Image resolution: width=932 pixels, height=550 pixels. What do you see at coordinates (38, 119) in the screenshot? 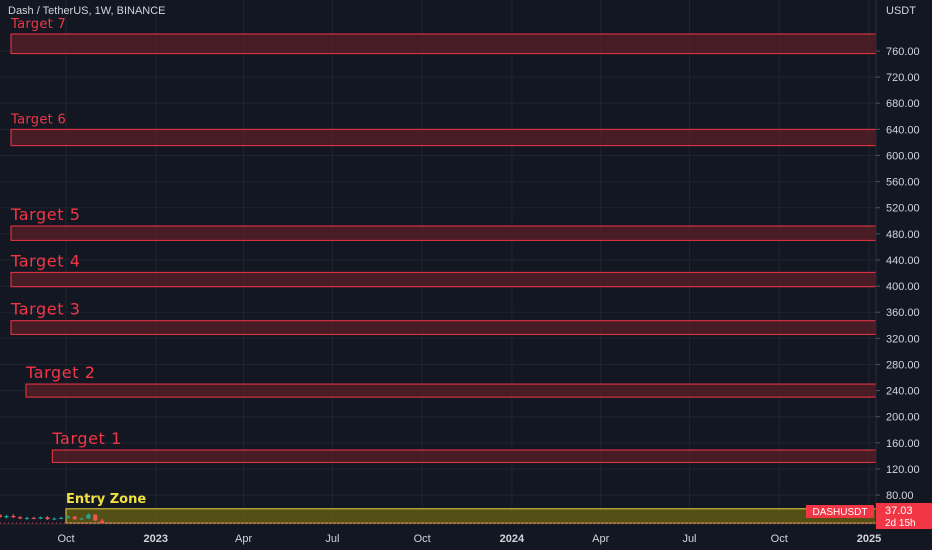
I see `target-zone-label: Target 6` at bounding box center [38, 119].